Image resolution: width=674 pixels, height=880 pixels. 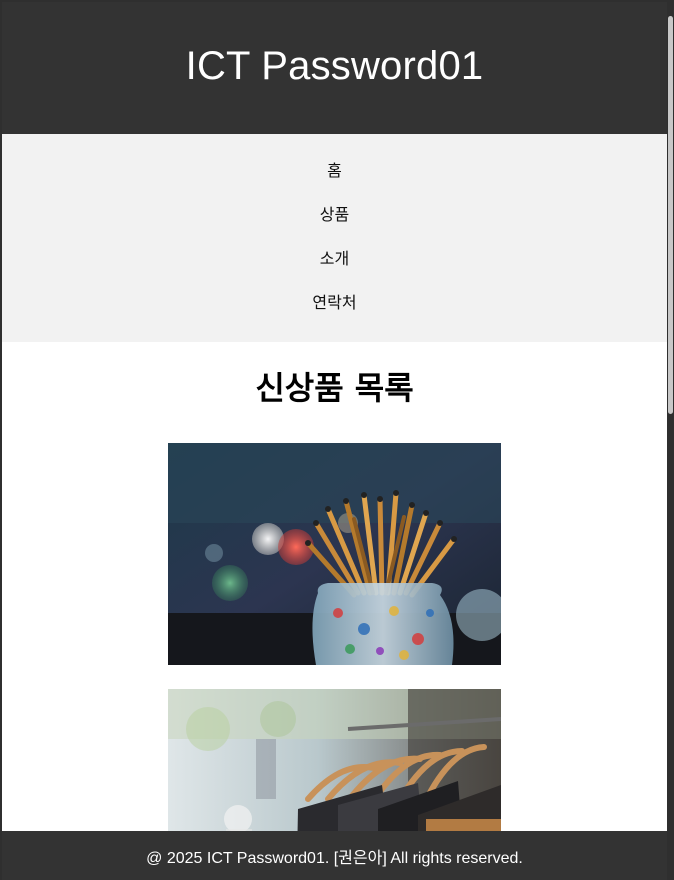 I want to click on nav-item-home: 홈, so click(x=334, y=183).